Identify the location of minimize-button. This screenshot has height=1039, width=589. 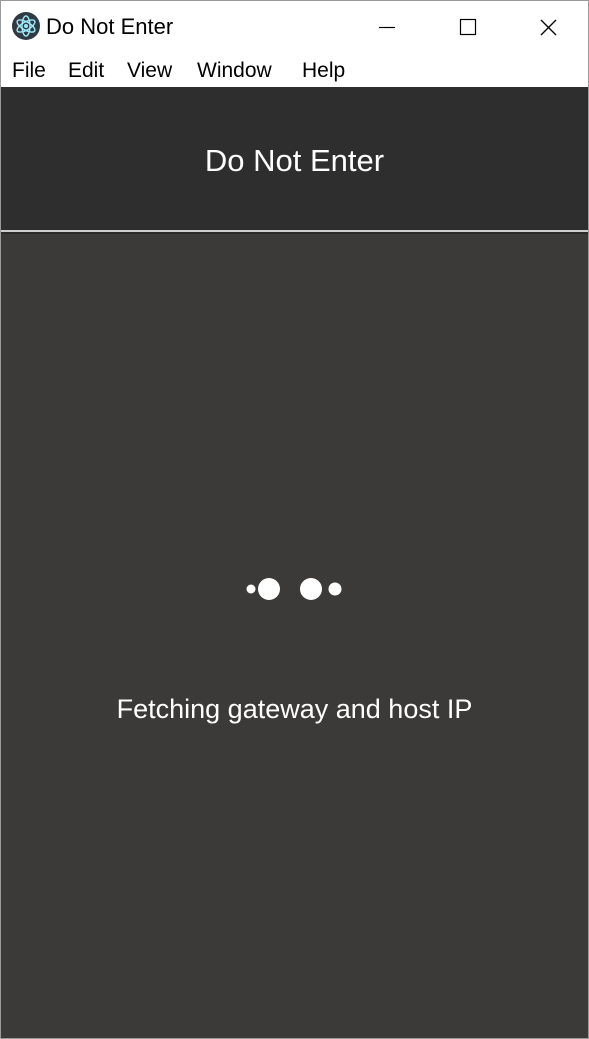
(387, 27).